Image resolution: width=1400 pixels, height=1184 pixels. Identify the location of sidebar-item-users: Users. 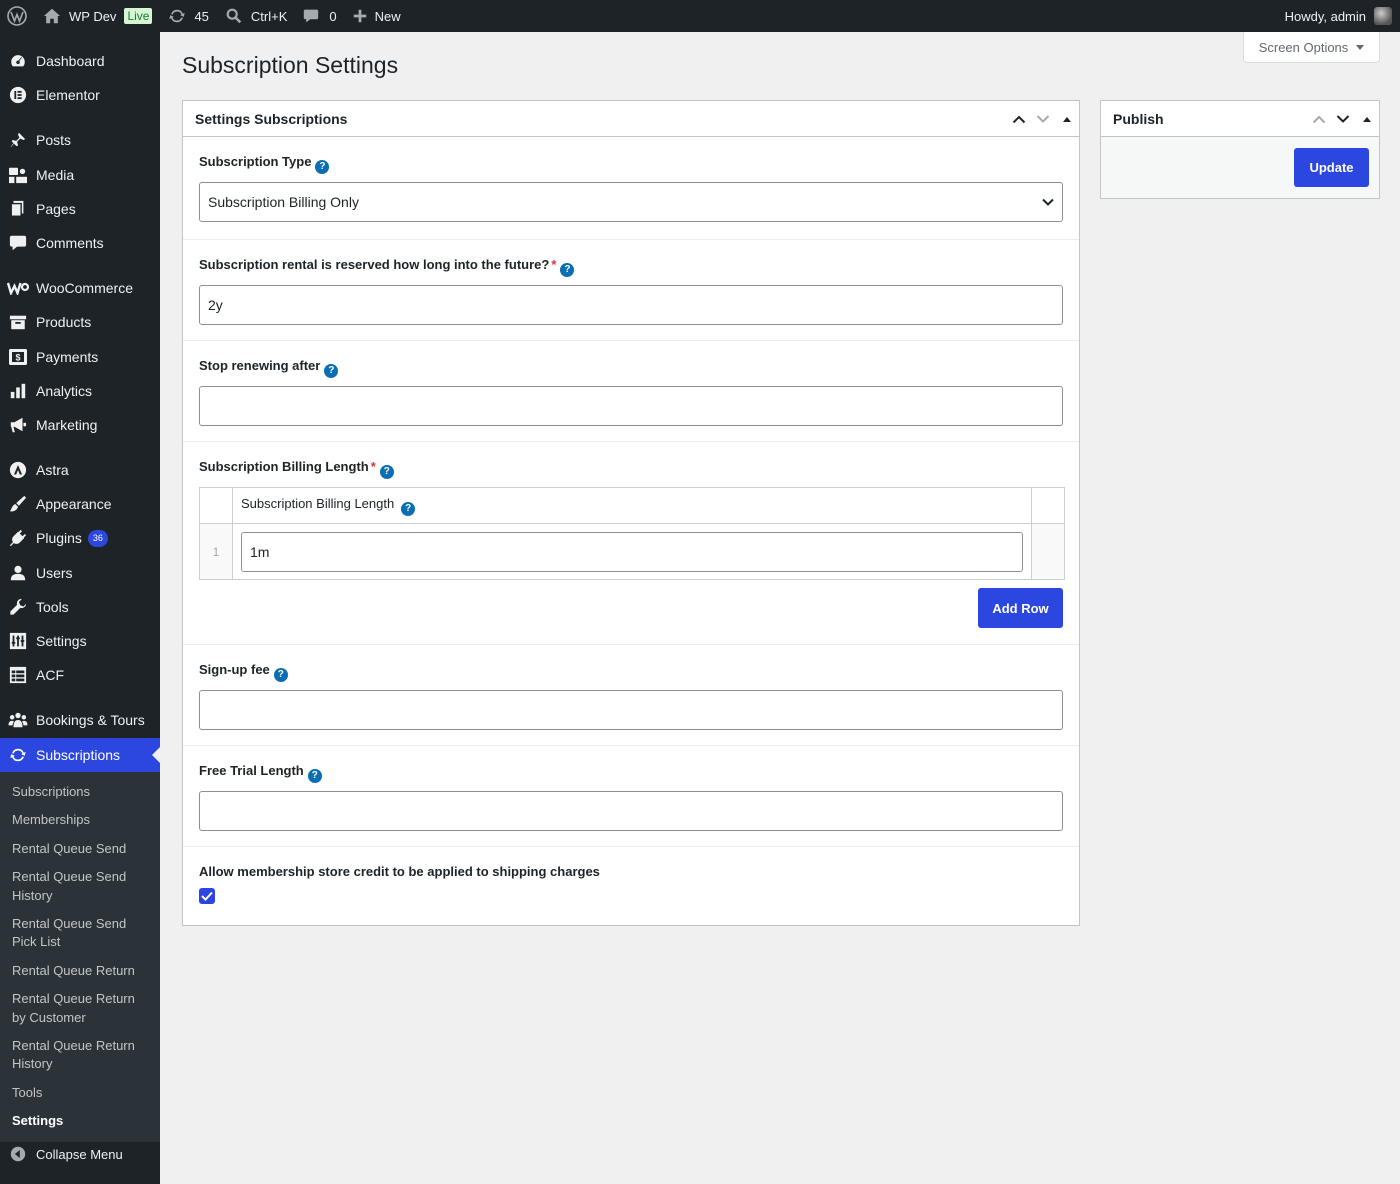
(80, 573).